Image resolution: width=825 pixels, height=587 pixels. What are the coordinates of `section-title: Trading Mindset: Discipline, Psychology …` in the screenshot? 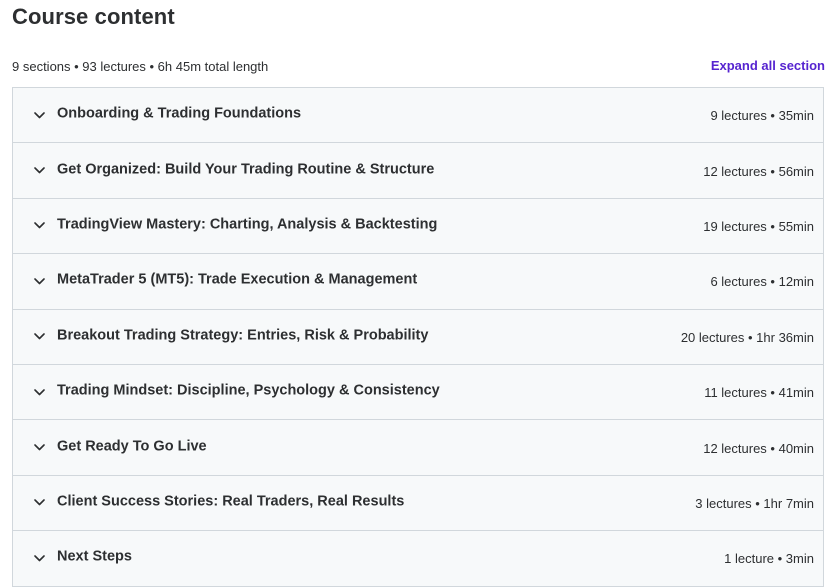 It's located at (248, 390).